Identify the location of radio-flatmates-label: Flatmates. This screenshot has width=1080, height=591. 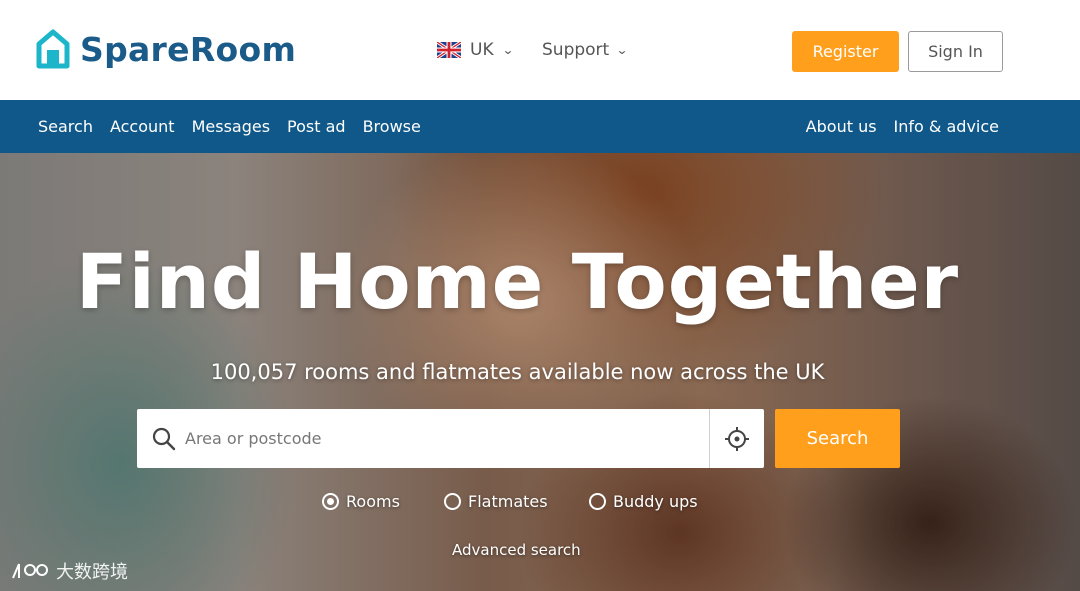
(508, 501).